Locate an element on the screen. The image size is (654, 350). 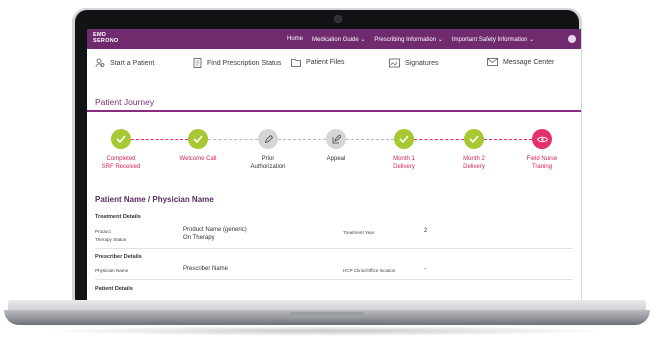
camera-icon is located at coordinates (338, 19).